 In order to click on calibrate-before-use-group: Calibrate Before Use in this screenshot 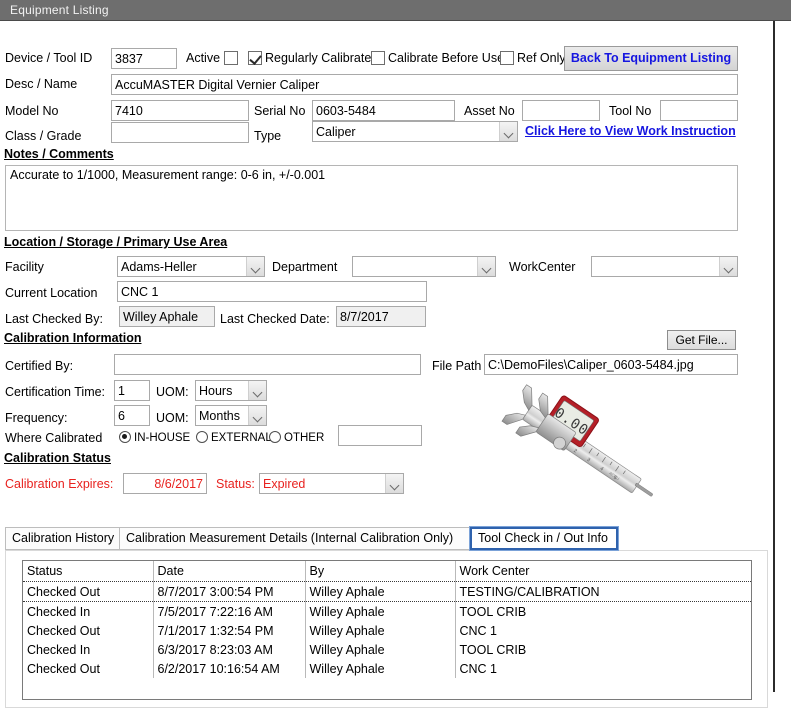, I will do `click(437, 58)`.